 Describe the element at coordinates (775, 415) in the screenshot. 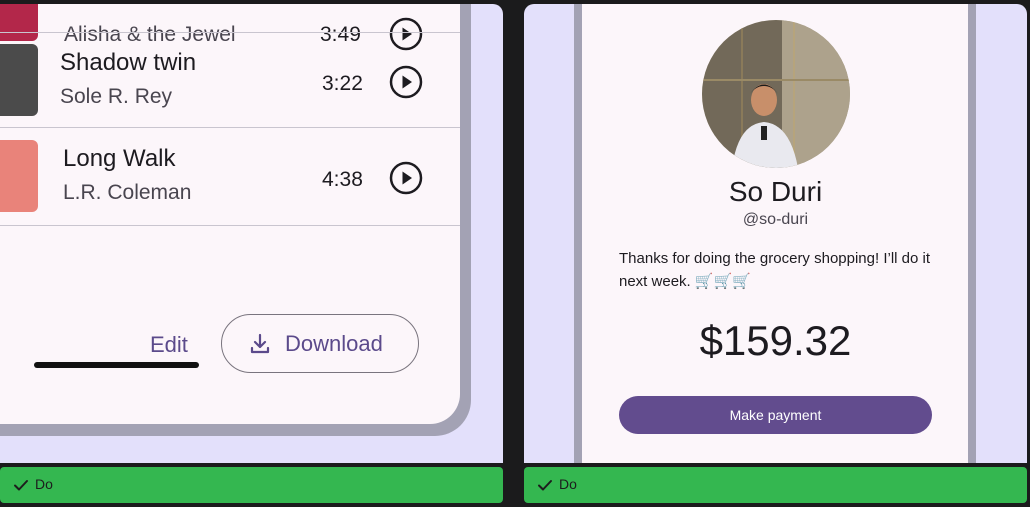

I see `make-payment-button: Make payment` at that location.